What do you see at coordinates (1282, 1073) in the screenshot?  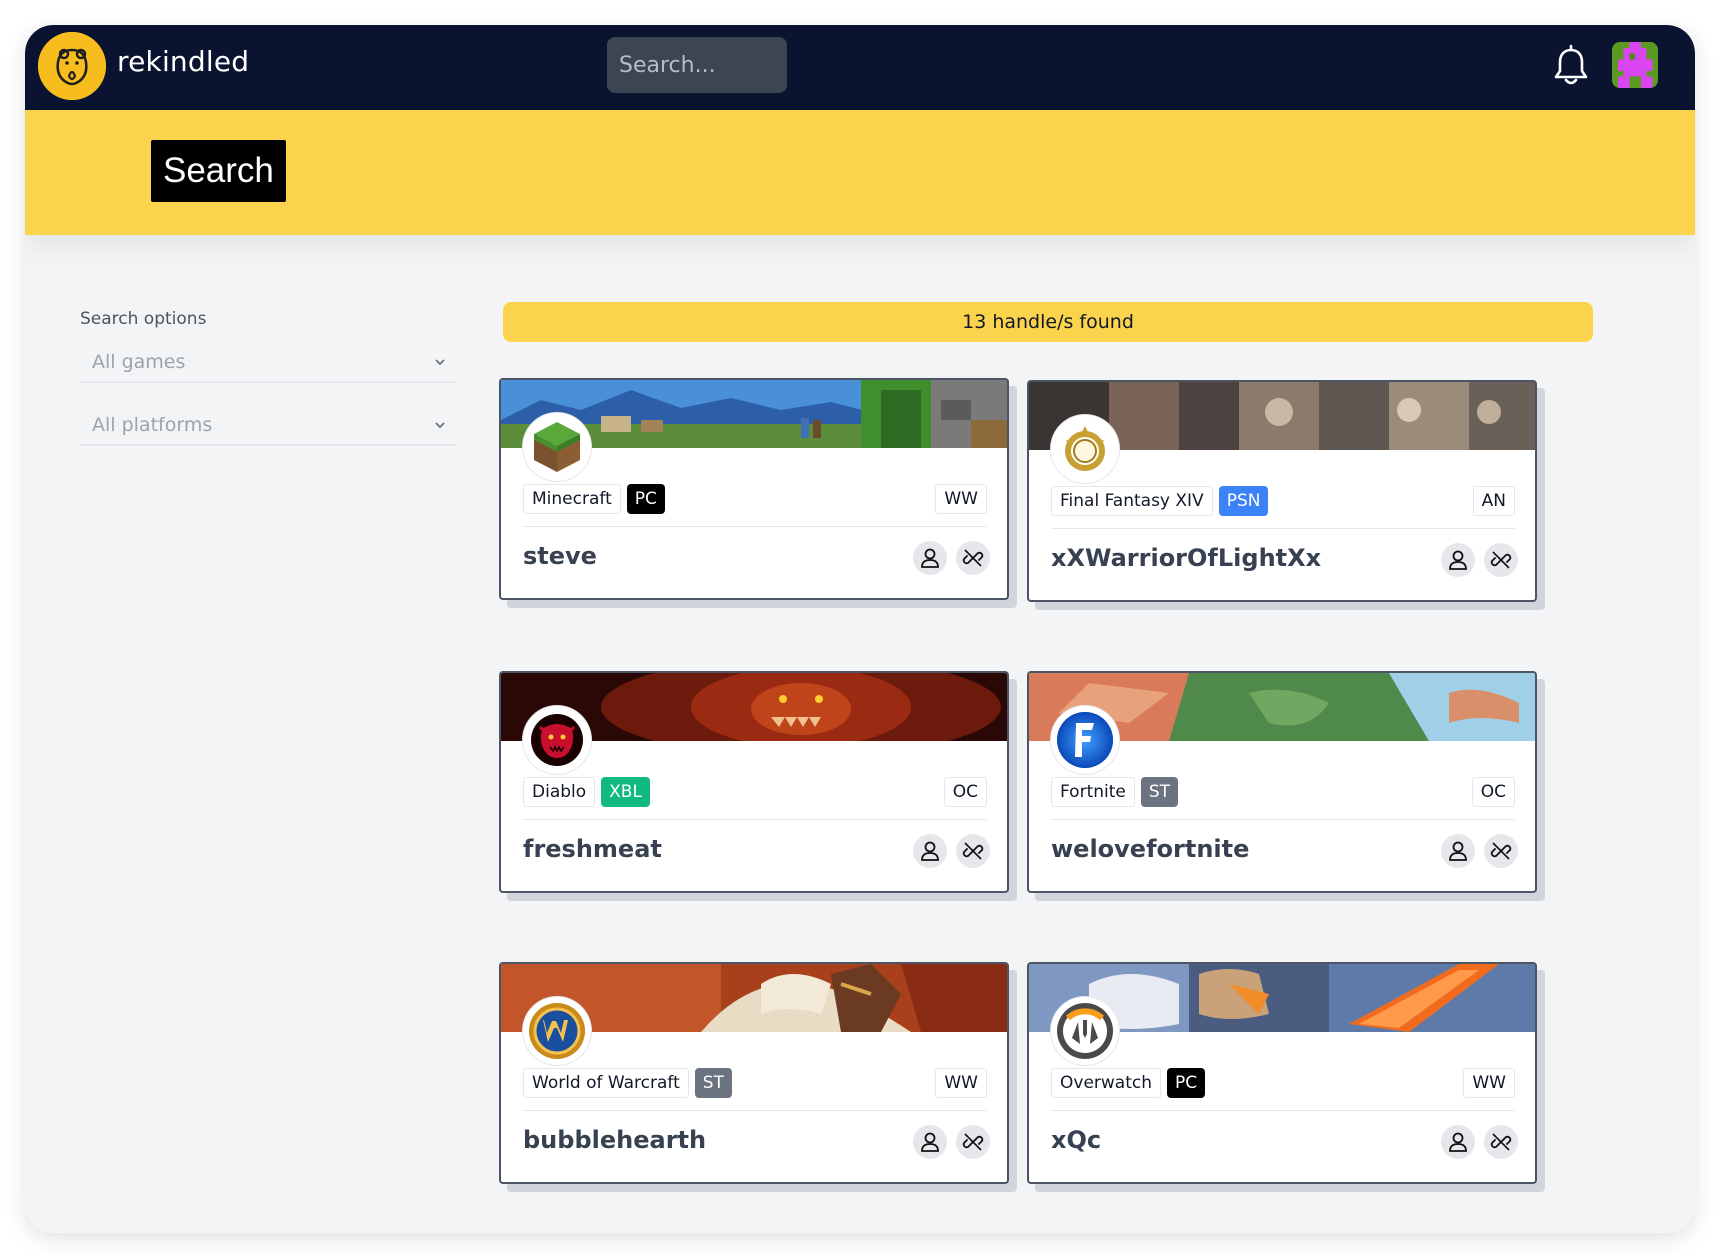 I see `handle-card: Overwatch PC WW xQc` at bounding box center [1282, 1073].